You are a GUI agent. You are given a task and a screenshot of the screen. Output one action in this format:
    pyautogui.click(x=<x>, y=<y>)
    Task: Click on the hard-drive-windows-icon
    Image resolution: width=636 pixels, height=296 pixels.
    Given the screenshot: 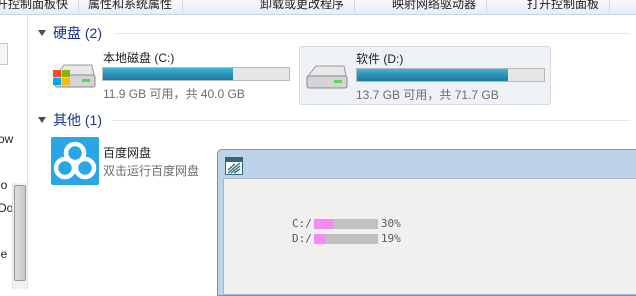 What is the action you would take?
    pyautogui.click(x=74, y=76)
    